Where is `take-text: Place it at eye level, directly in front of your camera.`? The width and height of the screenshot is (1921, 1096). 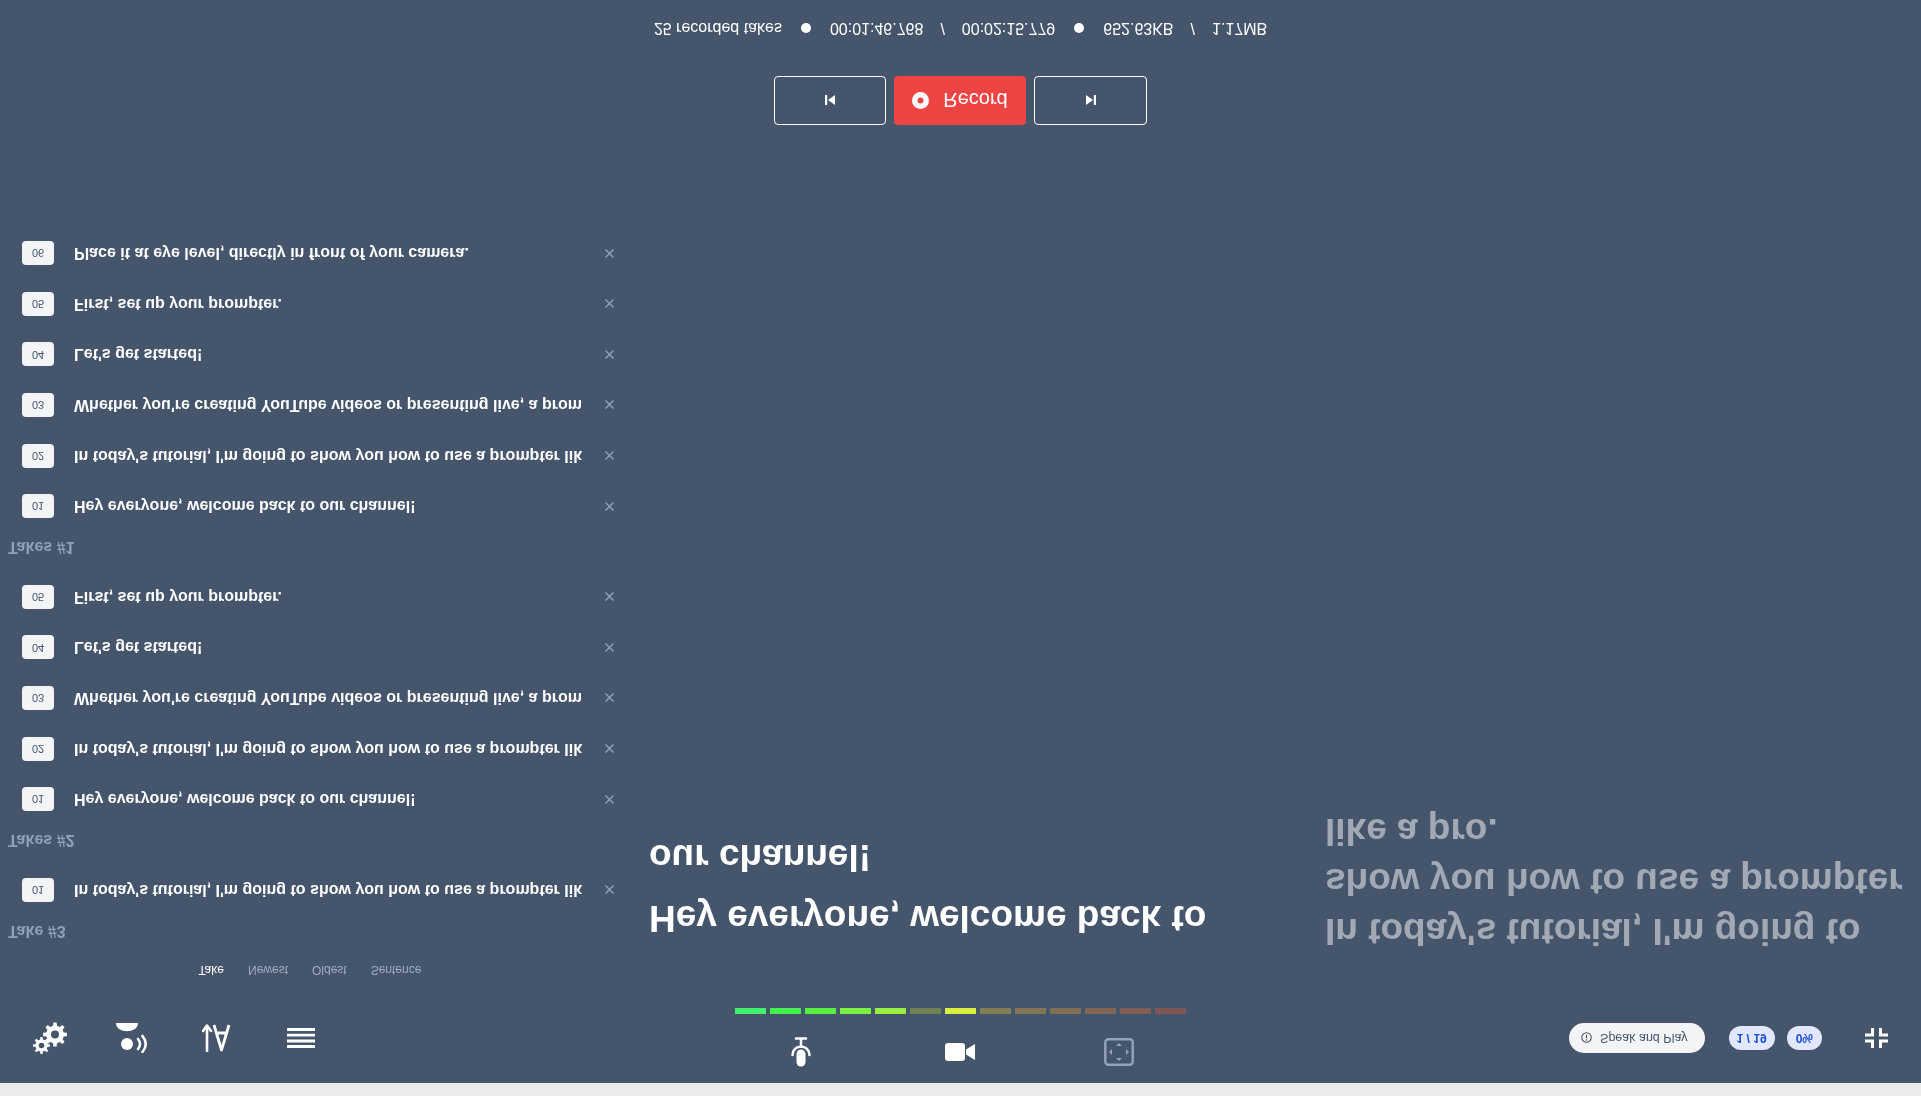
take-text: Place it at eye level, directly in front of your camera. is located at coordinates (271, 253).